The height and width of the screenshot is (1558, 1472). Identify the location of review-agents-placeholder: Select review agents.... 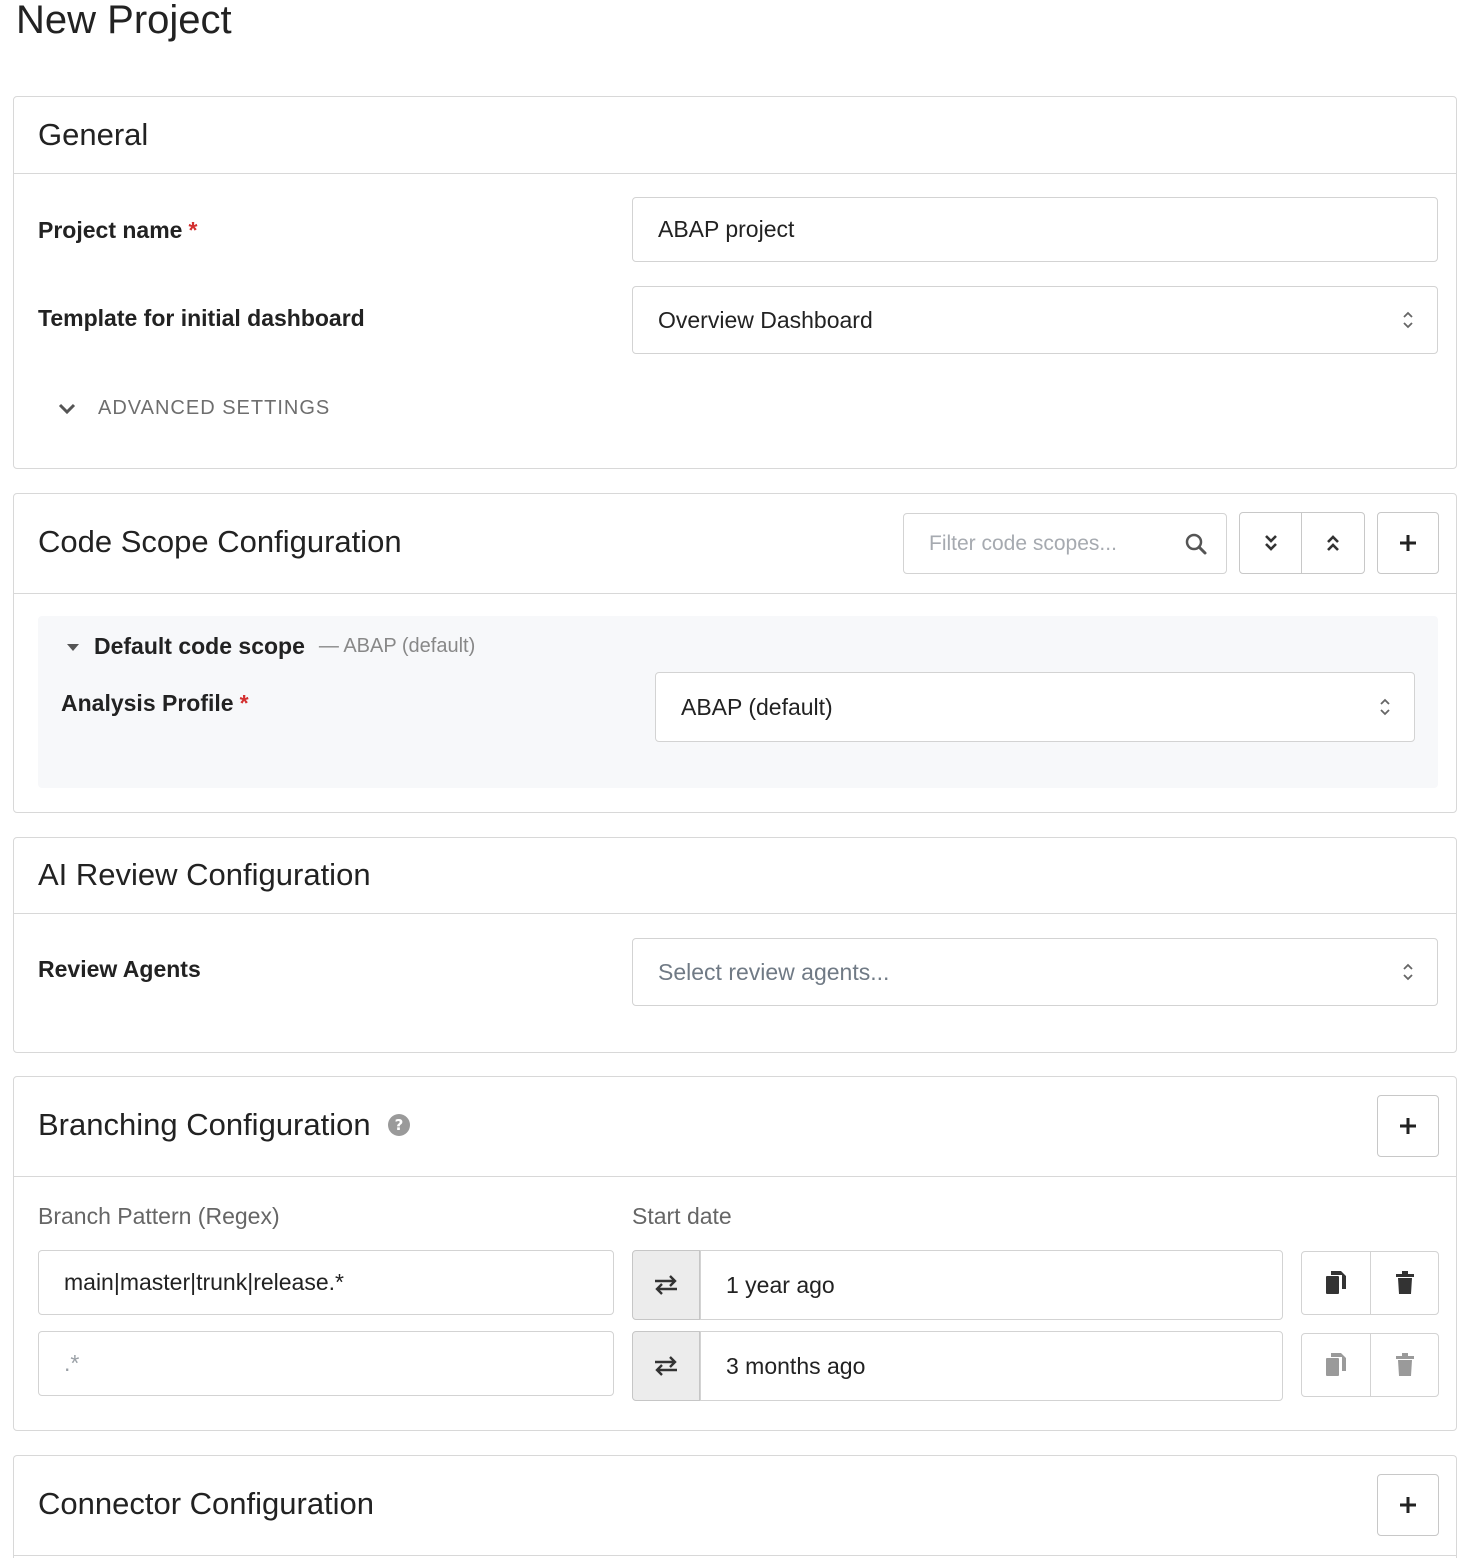
(774, 971).